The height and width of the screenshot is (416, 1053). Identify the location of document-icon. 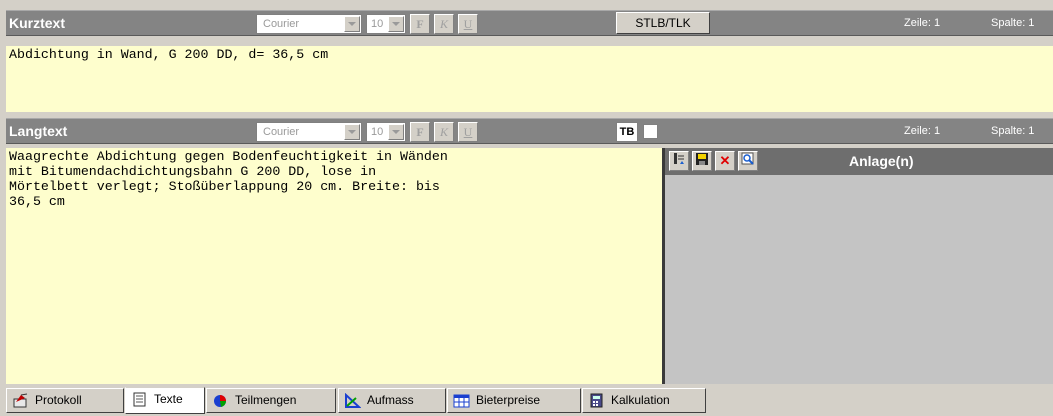
(139, 399).